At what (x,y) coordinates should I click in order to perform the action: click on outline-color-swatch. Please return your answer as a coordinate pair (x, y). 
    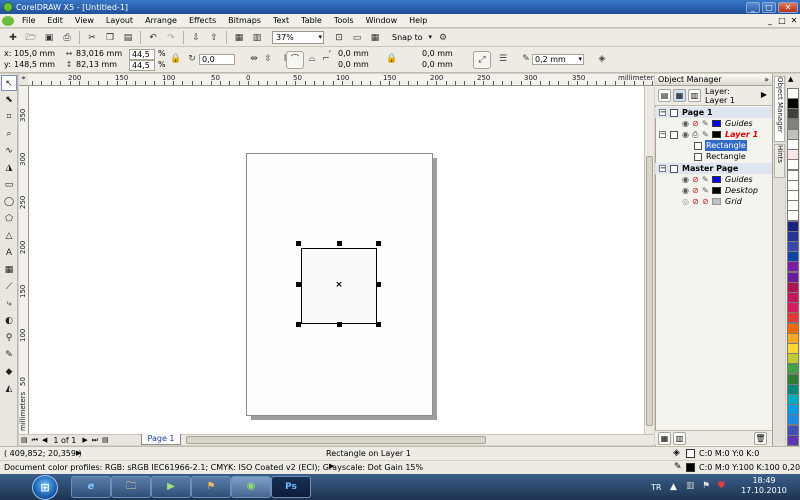
    Looking at the image, I should click on (690, 467).